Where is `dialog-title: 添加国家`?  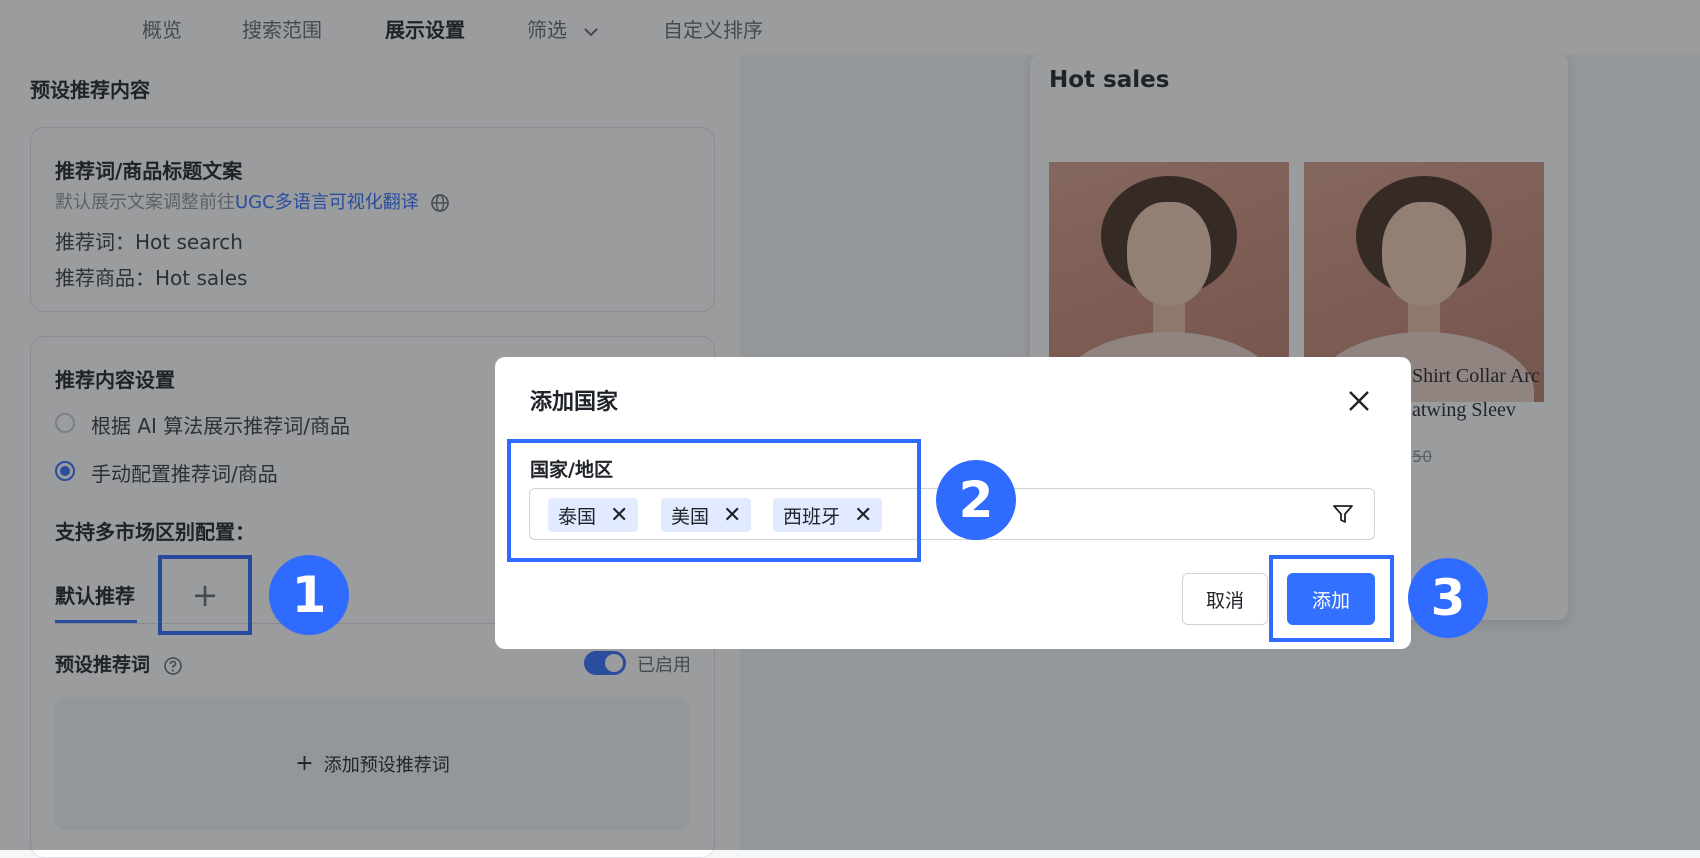 dialog-title: 添加国家 is located at coordinates (574, 402).